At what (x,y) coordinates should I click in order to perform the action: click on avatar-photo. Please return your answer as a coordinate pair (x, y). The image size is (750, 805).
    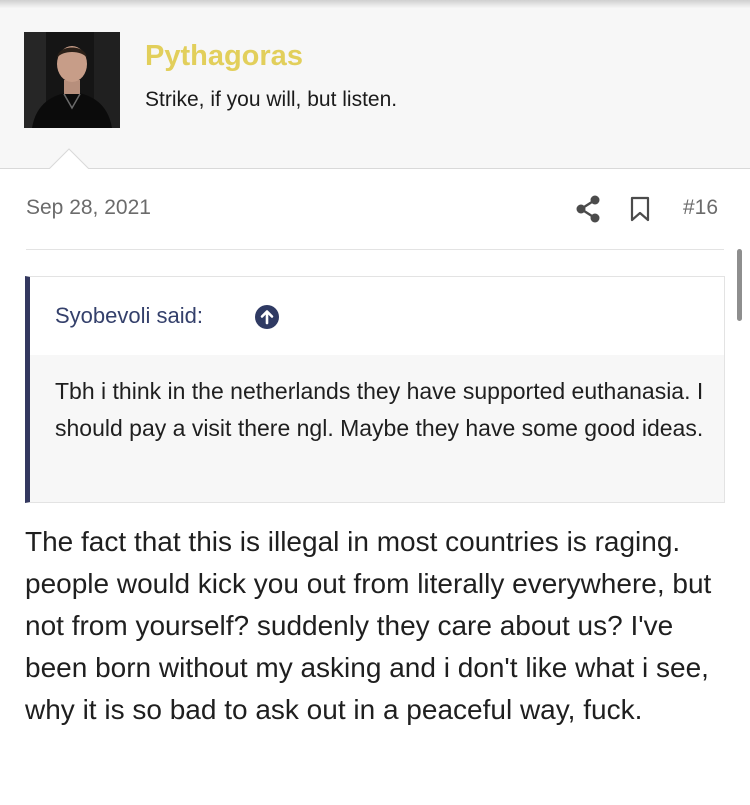
    Looking at the image, I should click on (72, 80).